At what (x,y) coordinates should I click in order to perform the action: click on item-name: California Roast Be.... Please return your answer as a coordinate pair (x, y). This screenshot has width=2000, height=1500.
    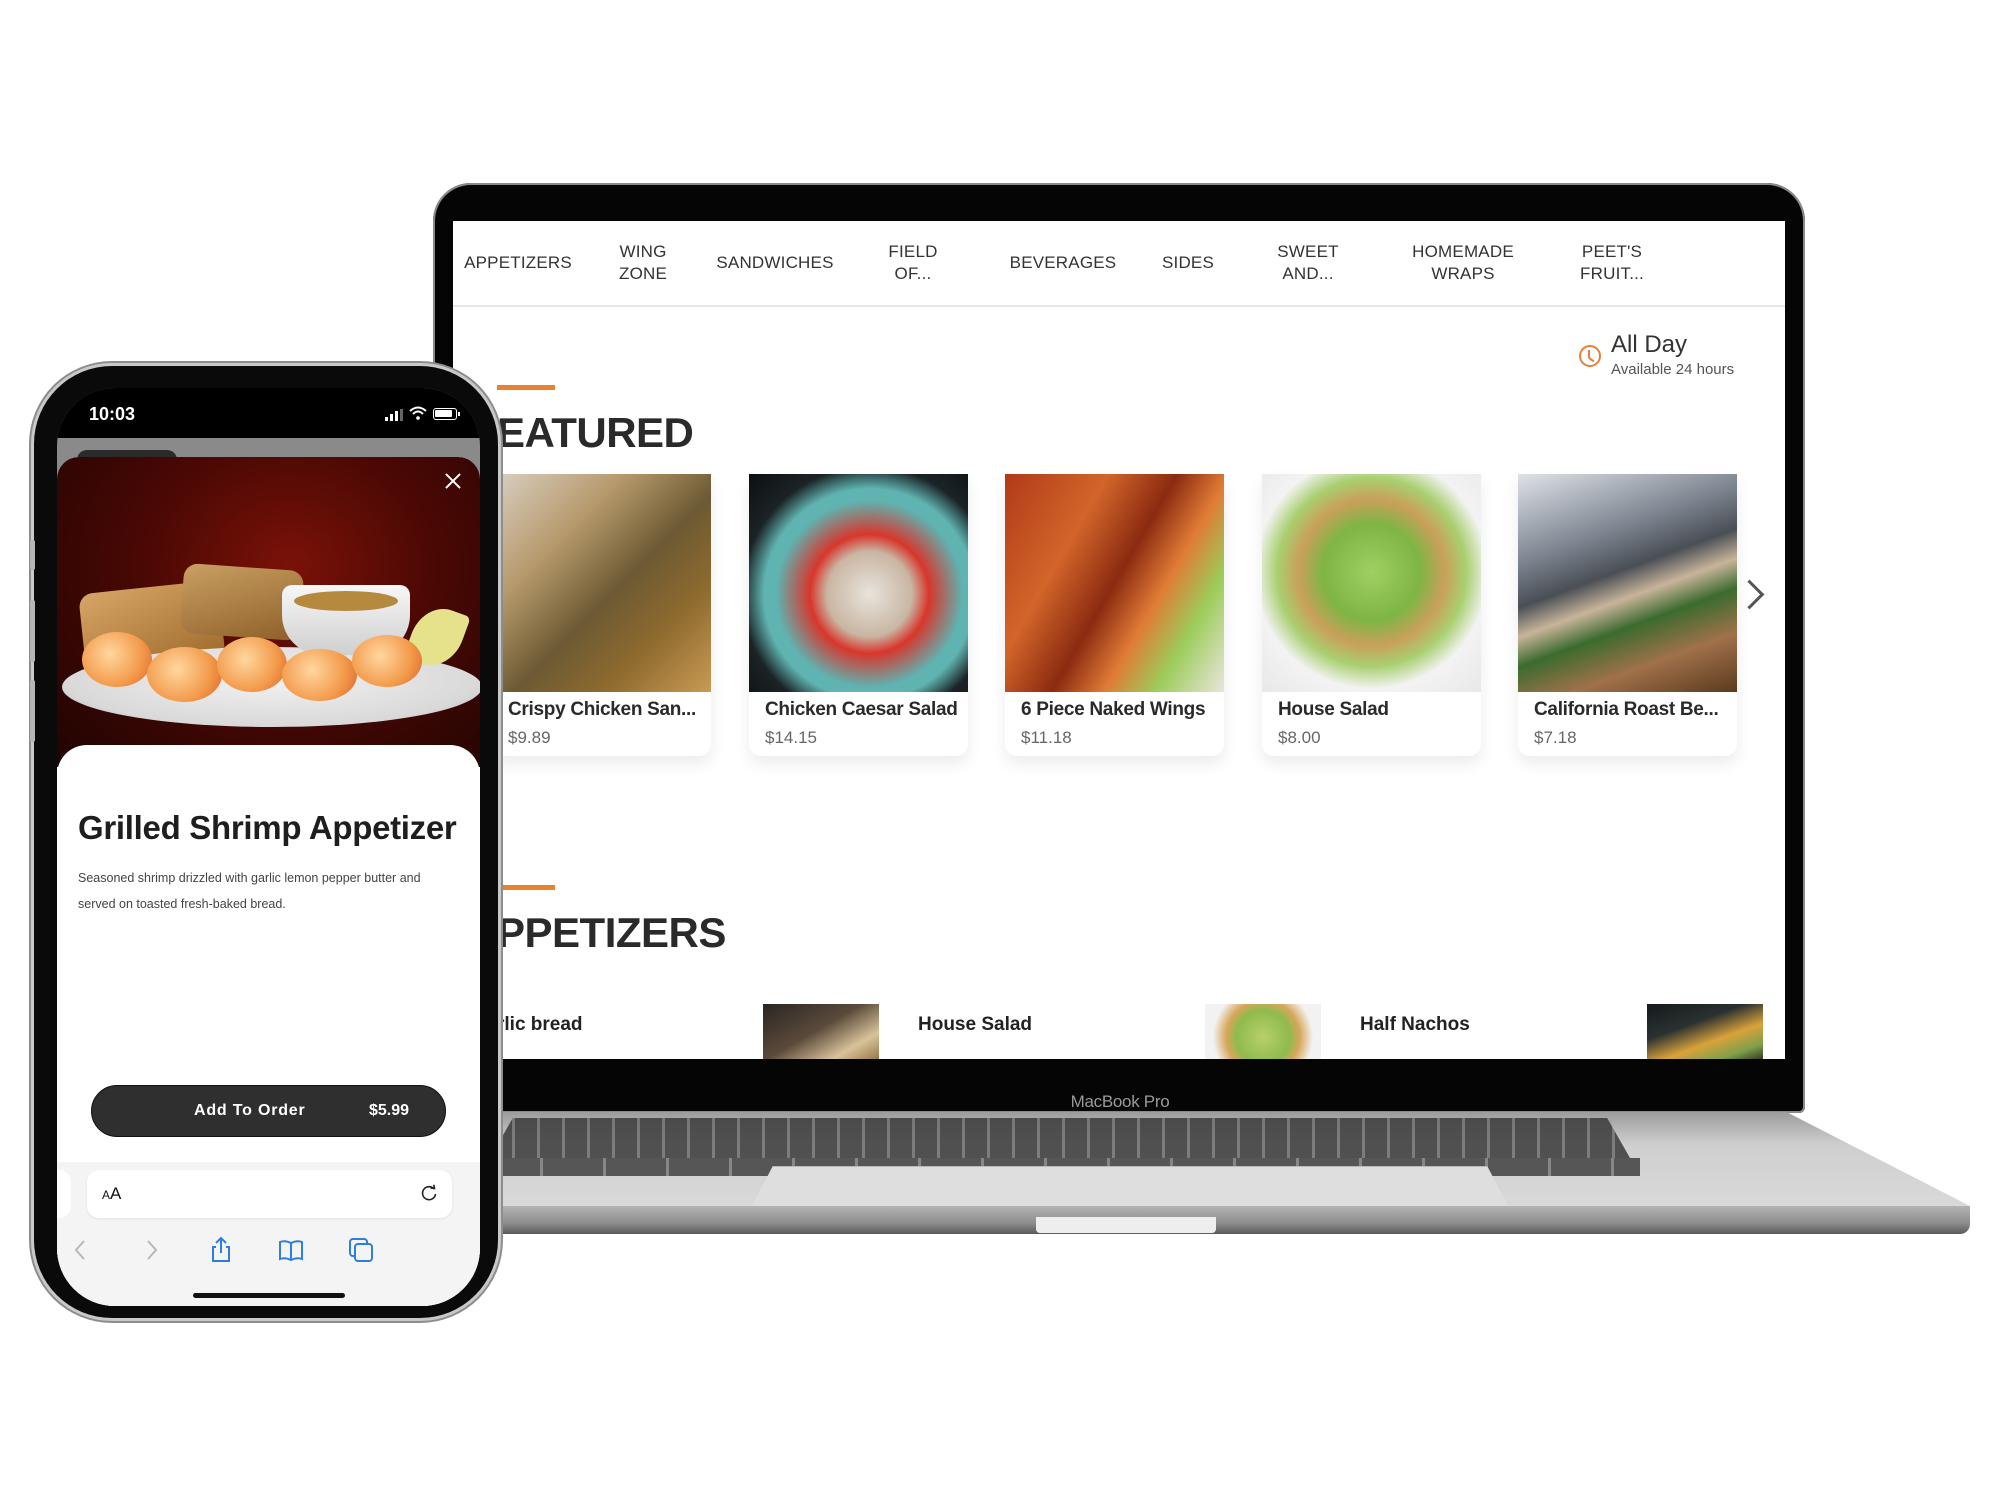
    Looking at the image, I should click on (1626, 709).